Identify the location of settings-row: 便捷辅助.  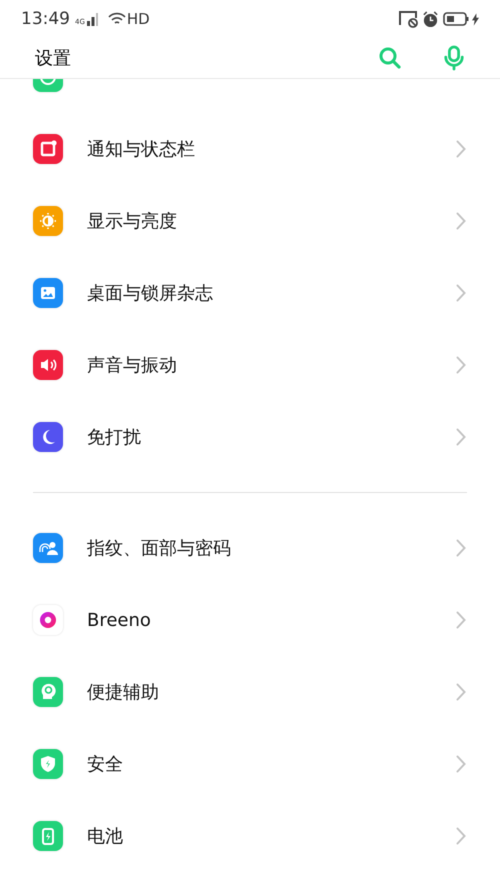
(250, 692).